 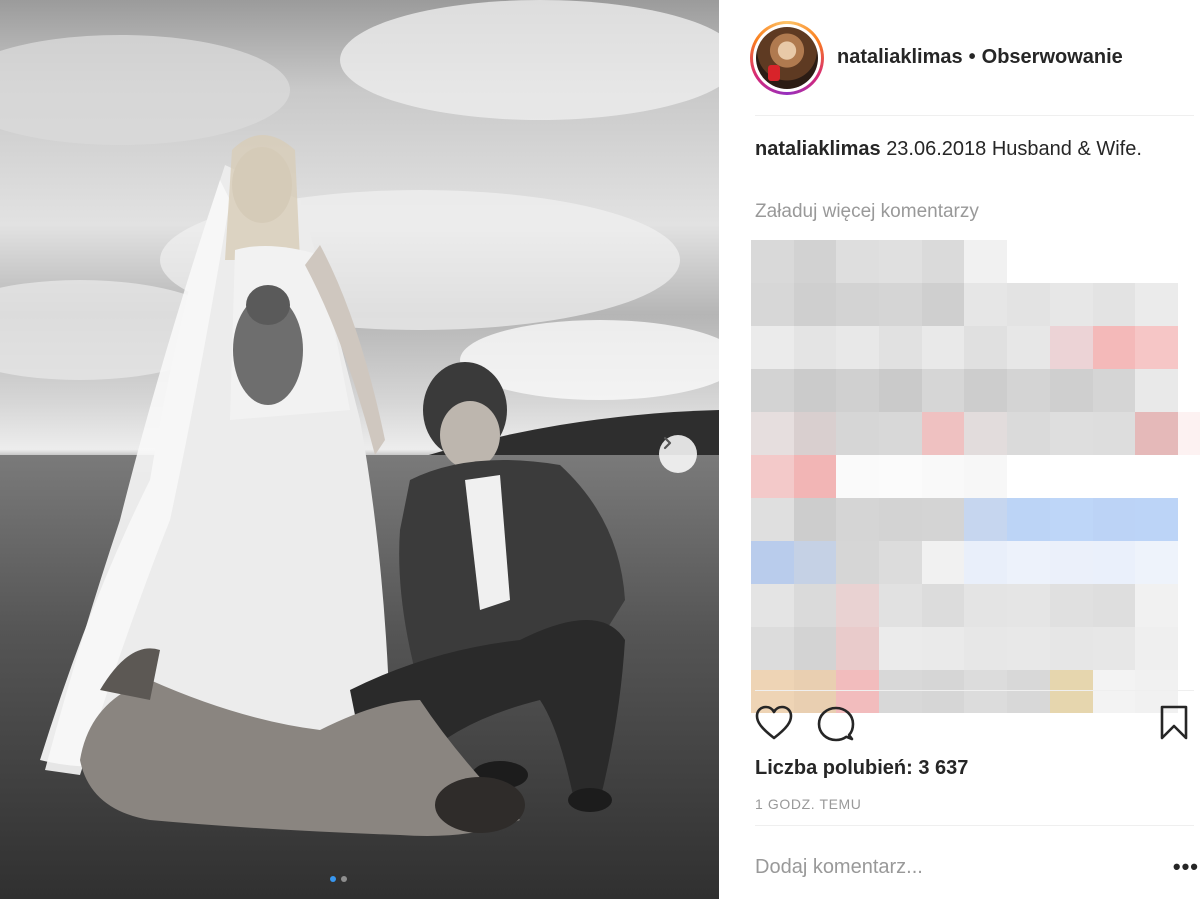 I want to click on next-photo-button, so click(x=678, y=454).